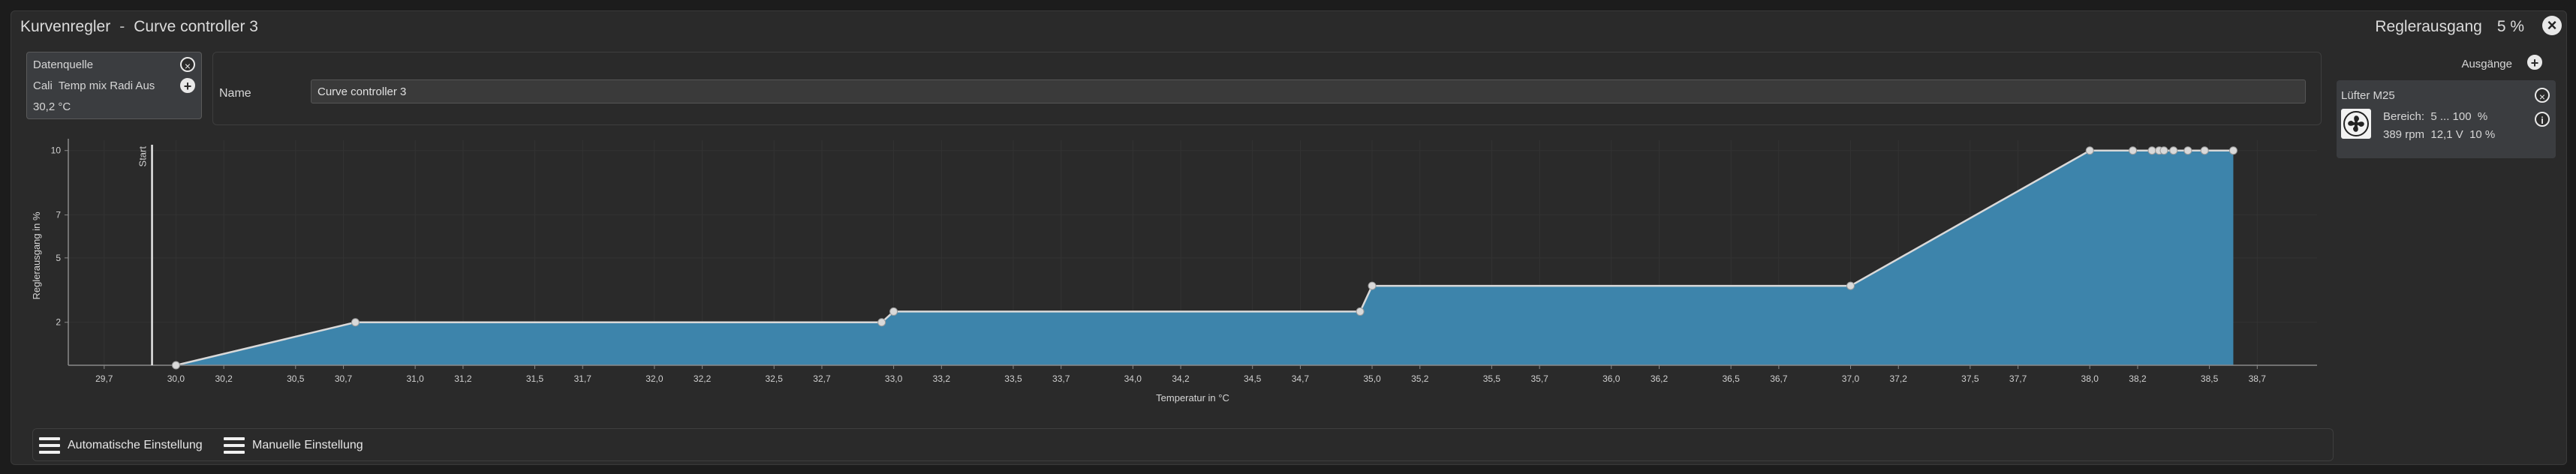 Image resolution: width=2576 pixels, height=474 pixels. What do you see at coordinates (36, 256) in the screenshot?
I see `y-axis-title: Reglerausgang in %` at bounding box center [36, 256].